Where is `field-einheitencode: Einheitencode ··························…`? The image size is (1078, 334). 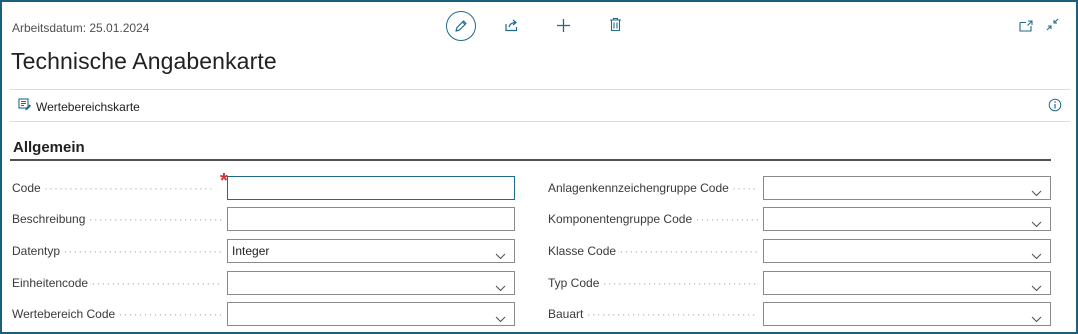
field-einheitencode: Einheitencode ··························… is located at coordinates (264, 283).